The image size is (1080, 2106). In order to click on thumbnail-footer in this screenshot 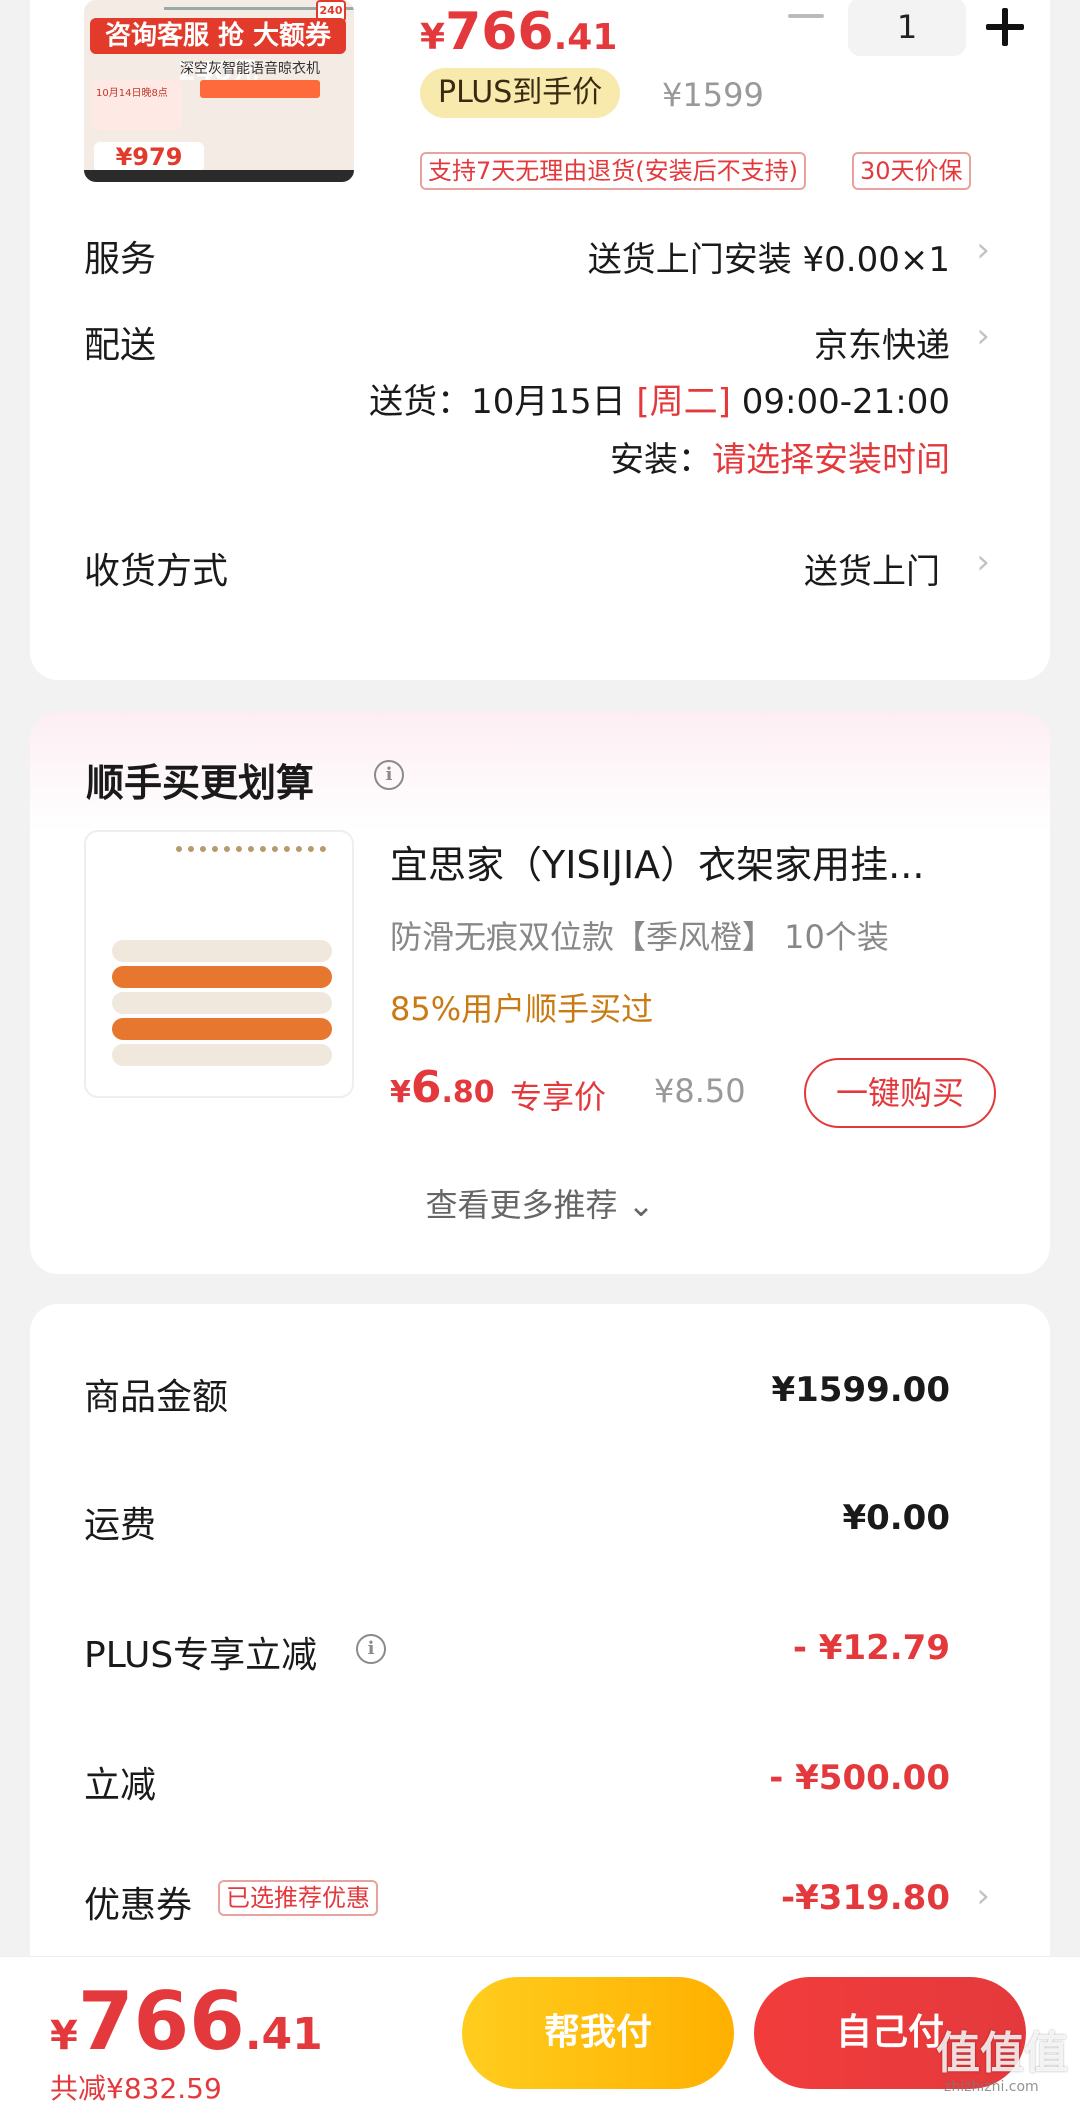, I will do `click(219, 176)`.